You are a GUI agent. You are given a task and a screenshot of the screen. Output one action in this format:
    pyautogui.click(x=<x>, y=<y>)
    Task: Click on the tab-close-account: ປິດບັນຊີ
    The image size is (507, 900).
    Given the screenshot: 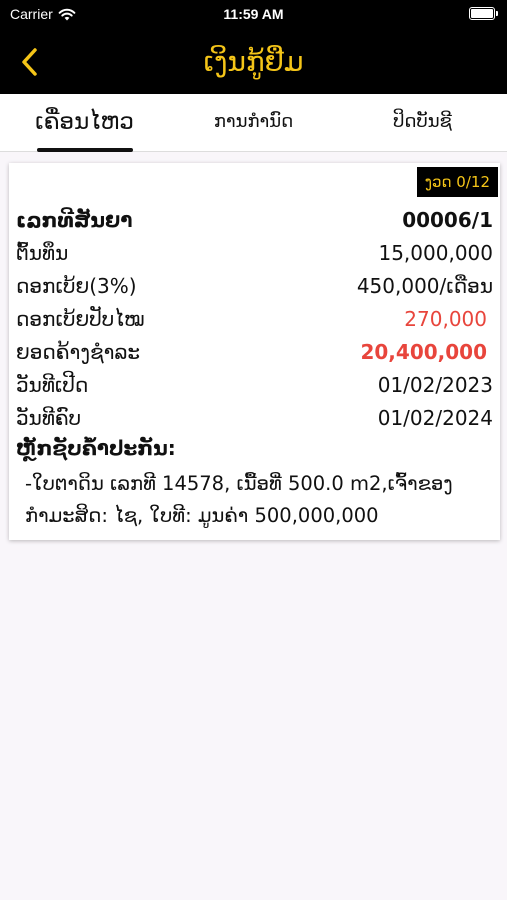 What is the action you would take?
    pyautogui.click(x=422, y=123)
    